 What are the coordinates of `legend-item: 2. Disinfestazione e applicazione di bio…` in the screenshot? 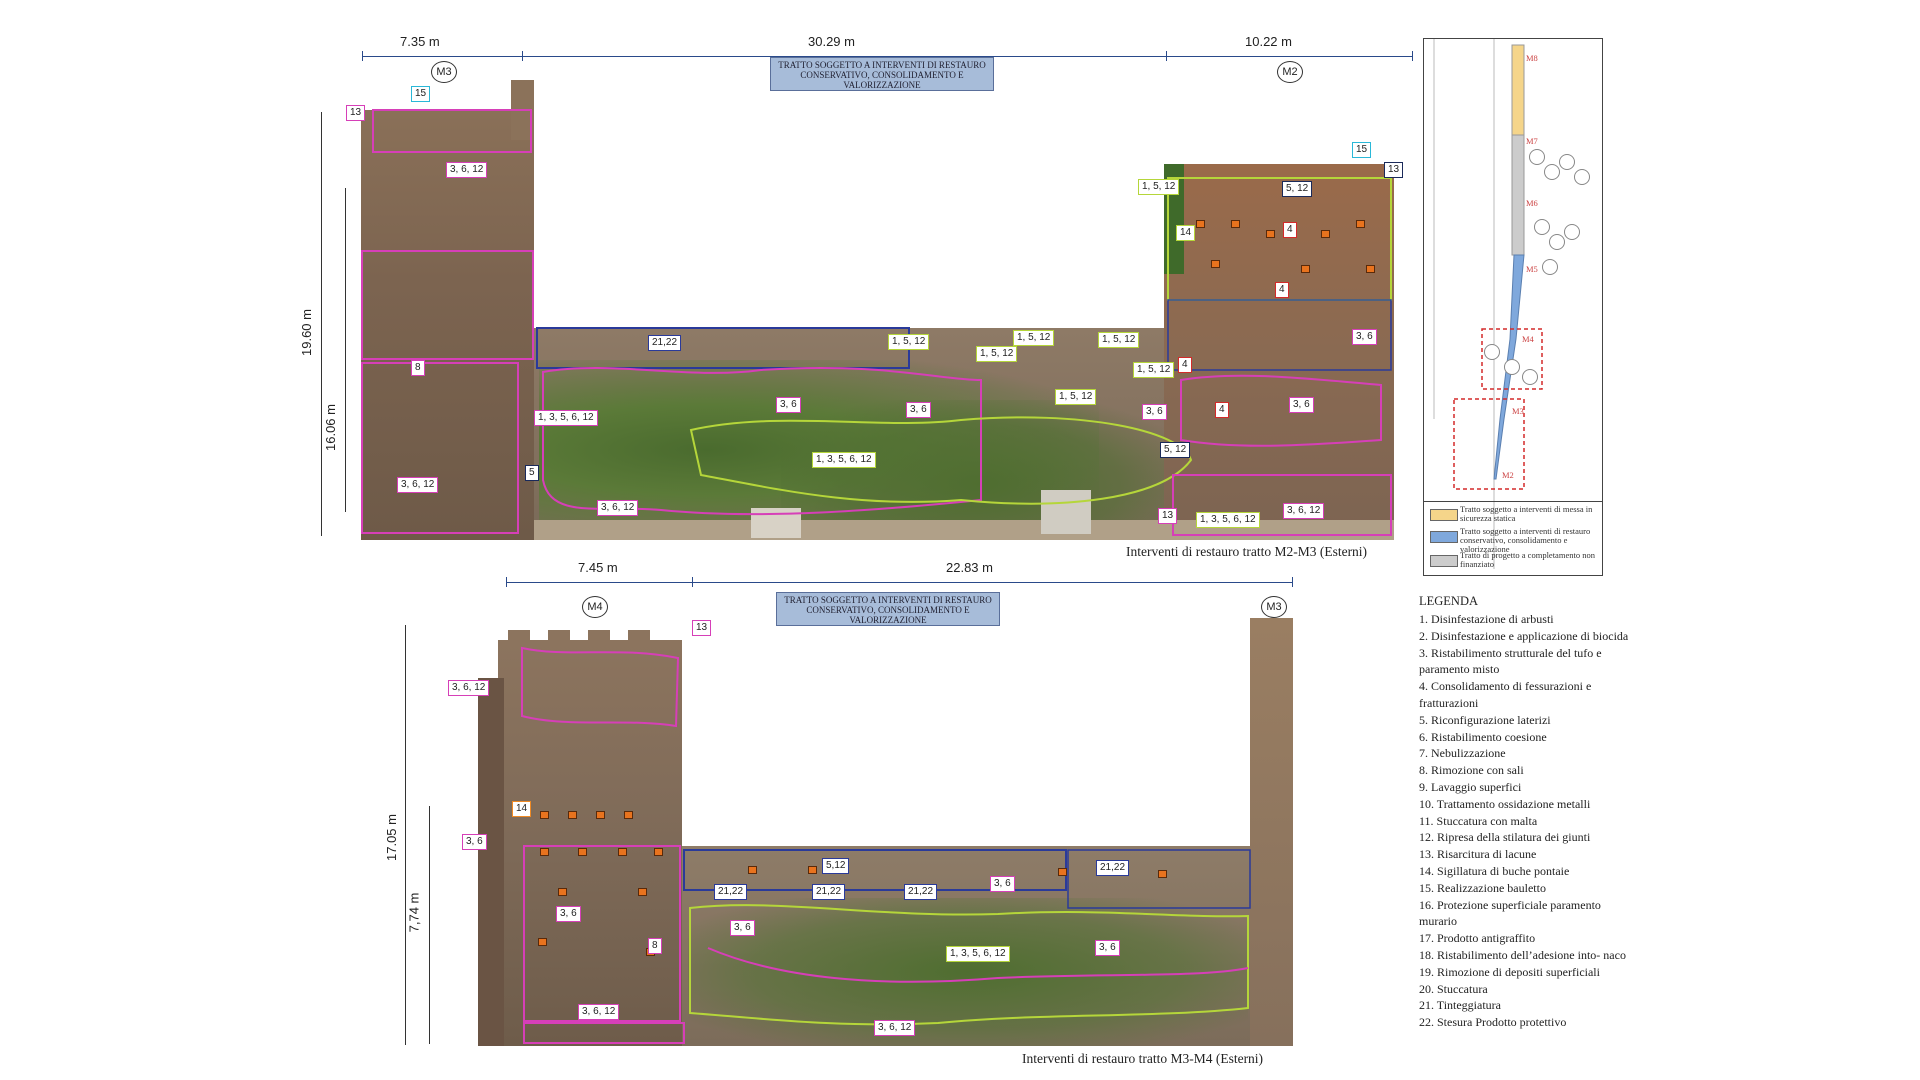 It's located at (1524, 635).